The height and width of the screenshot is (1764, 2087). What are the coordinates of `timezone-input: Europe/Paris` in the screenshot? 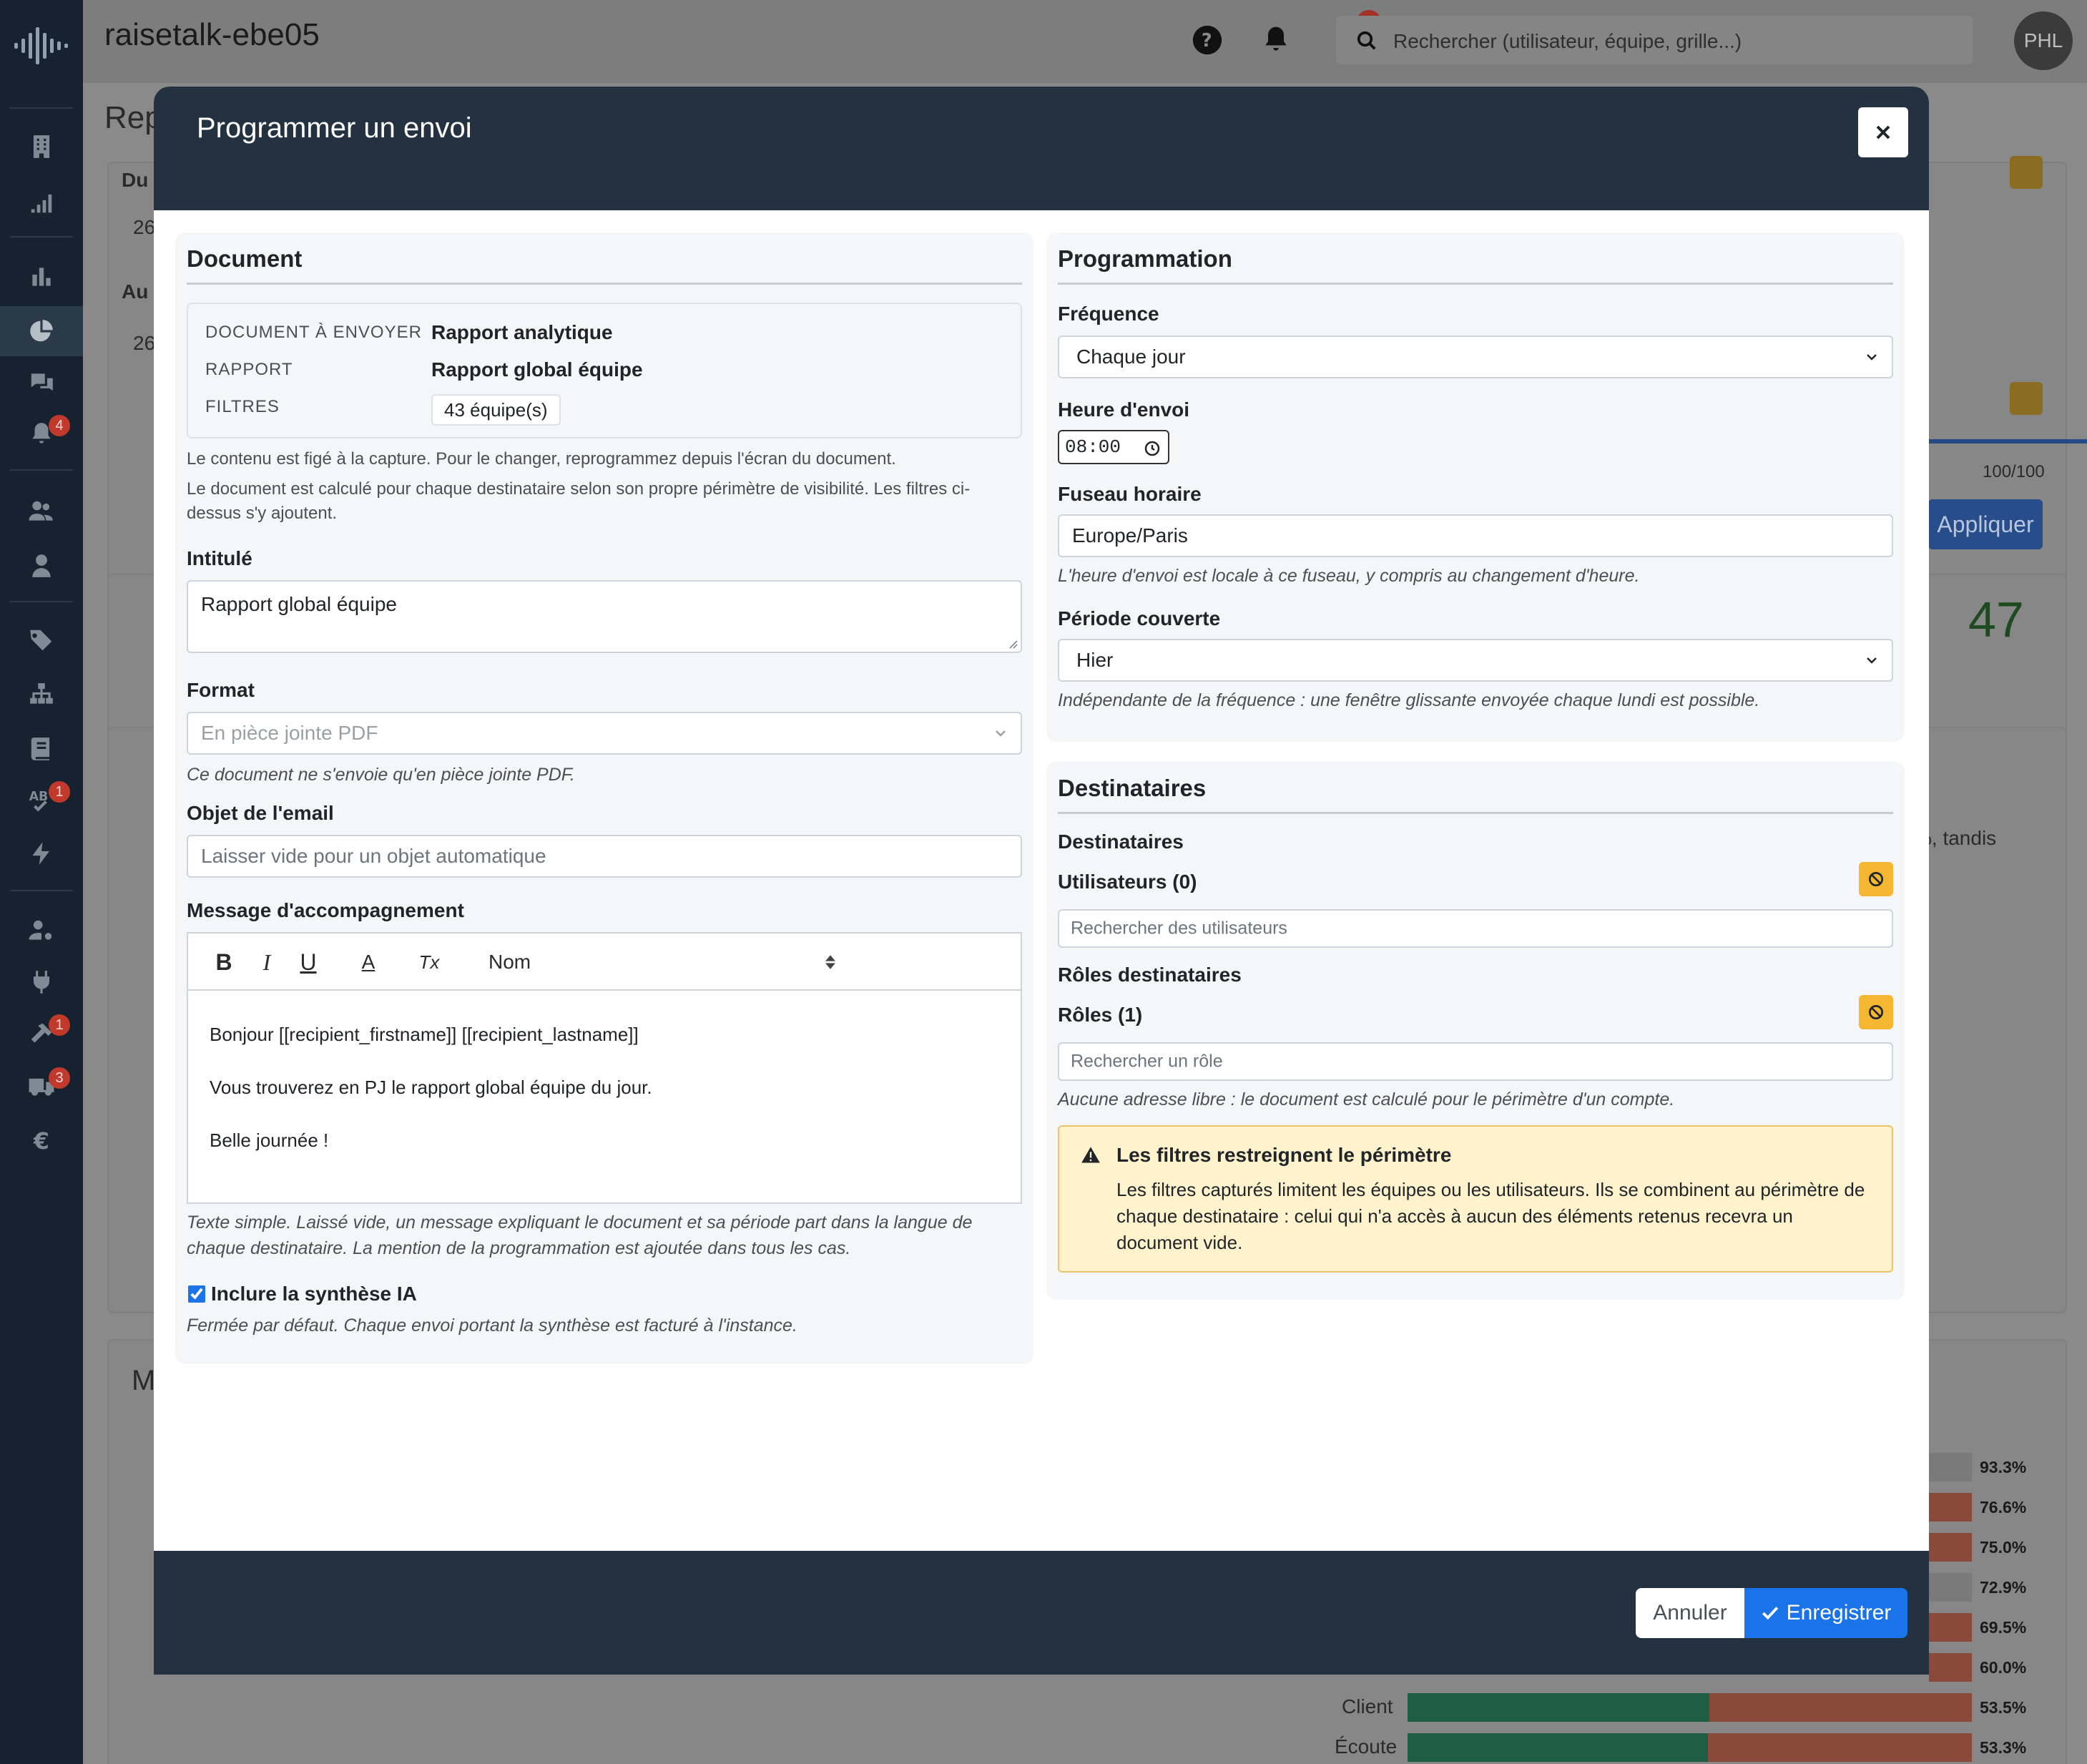 It's located at (1475, 535).